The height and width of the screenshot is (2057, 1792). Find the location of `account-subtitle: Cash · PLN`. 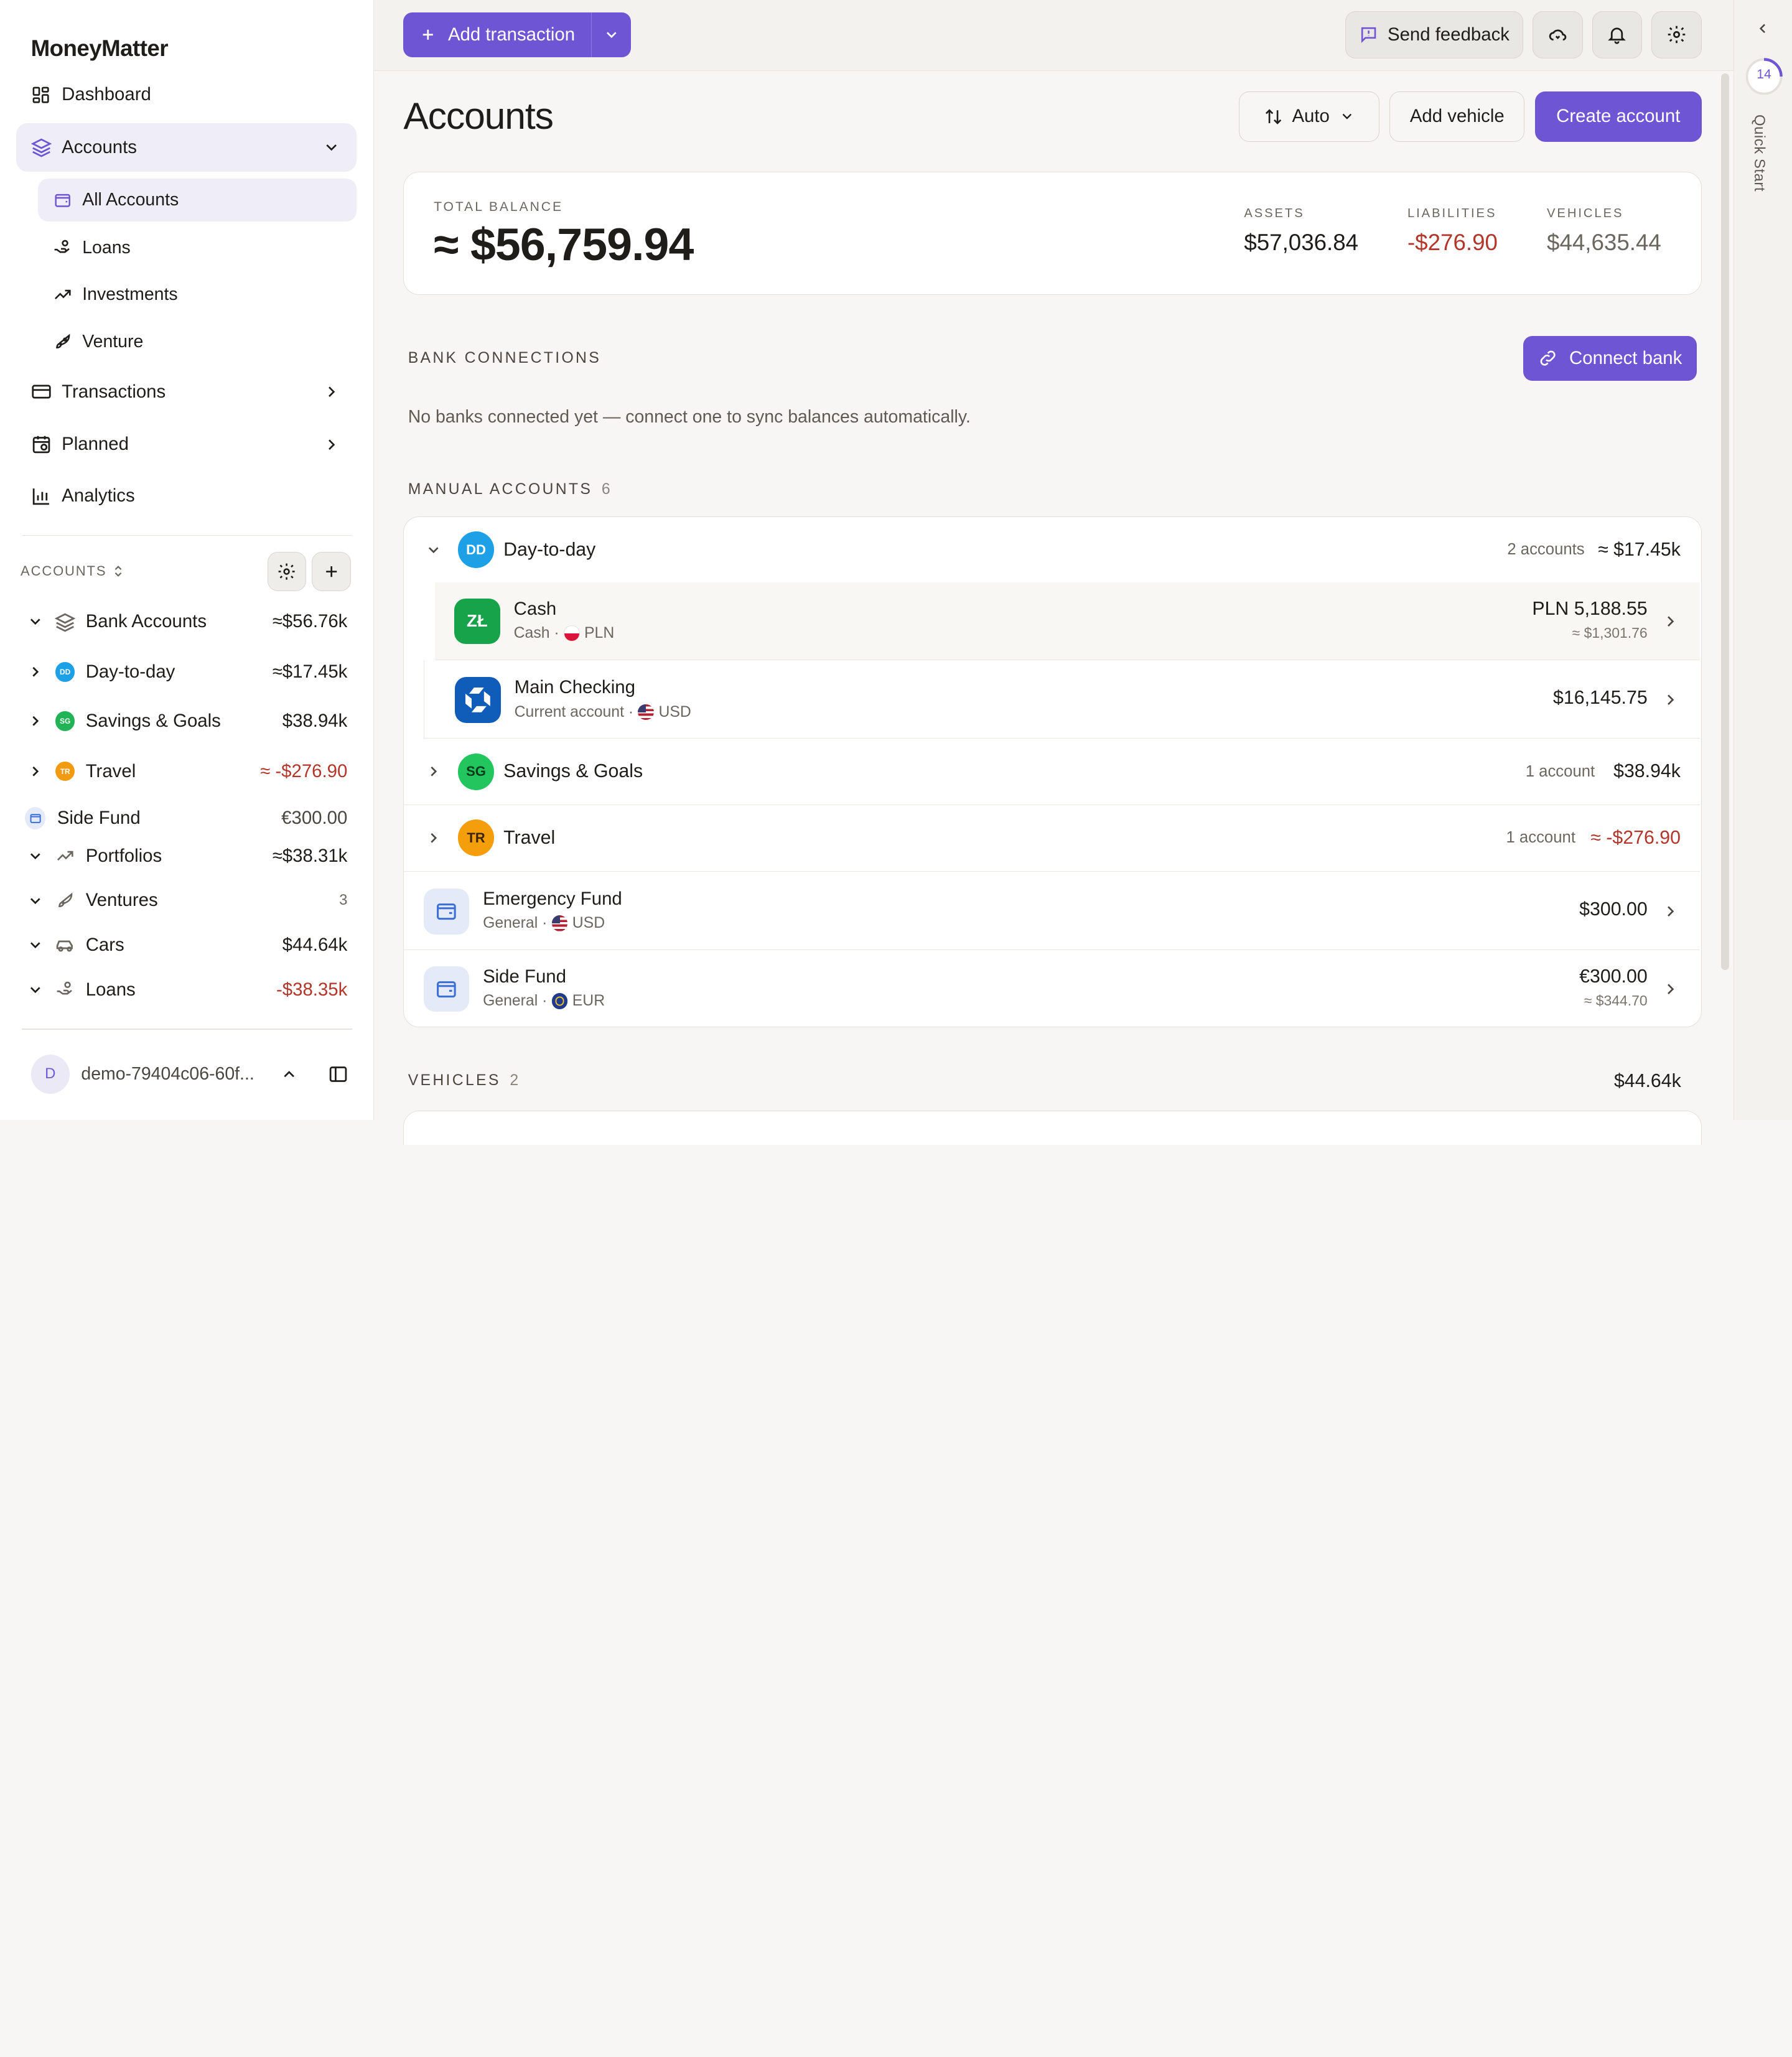

account-subtitle: Cash · PLN is located at coordinates (564, 633).